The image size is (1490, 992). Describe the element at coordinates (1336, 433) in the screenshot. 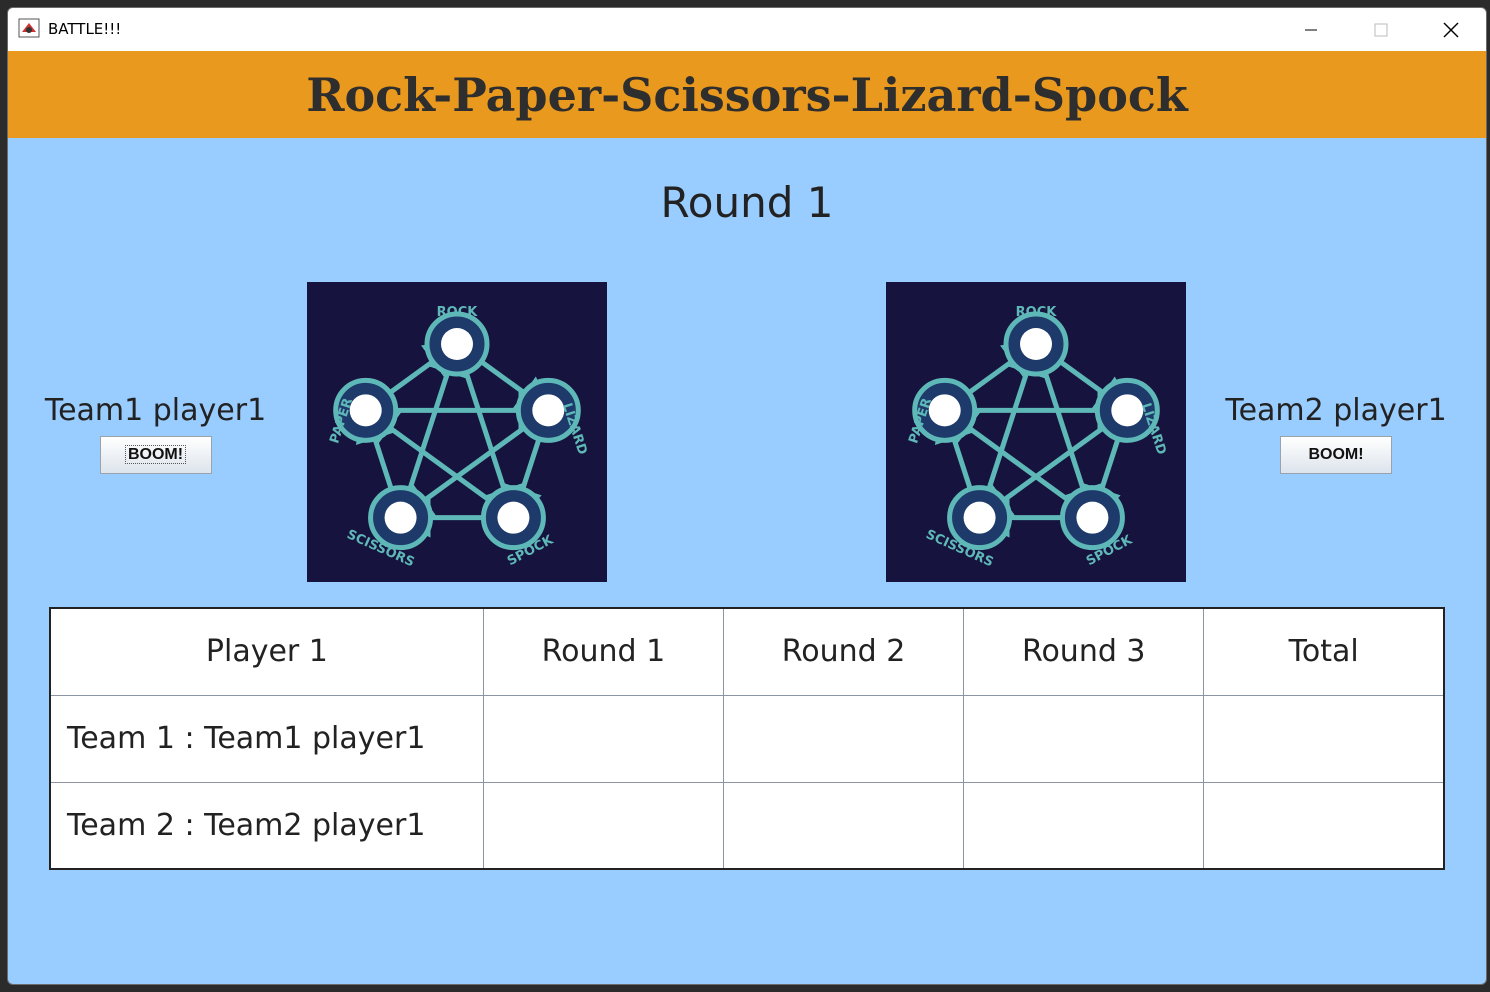

I see `right-player-panel: Team2 player1 BOOM!` at that location.